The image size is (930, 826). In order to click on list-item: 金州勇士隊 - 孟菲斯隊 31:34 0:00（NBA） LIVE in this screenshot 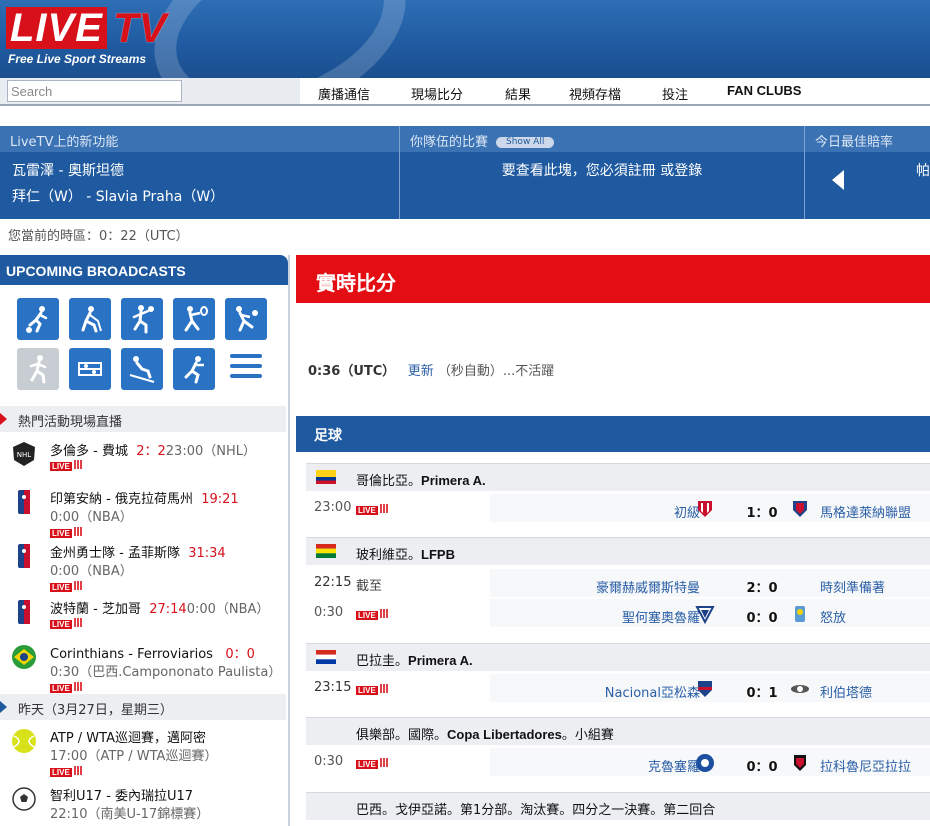, I will do `click(143, 567)`.